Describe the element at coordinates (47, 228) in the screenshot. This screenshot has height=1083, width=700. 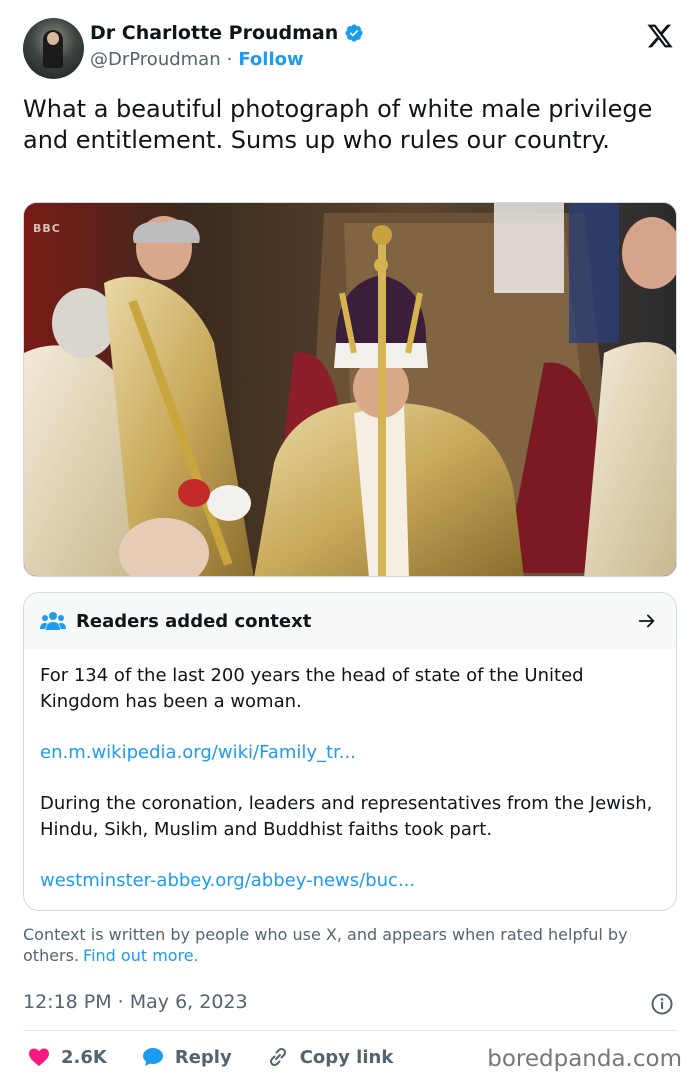
I see `broadcaster-watermark: BBC` at that location.